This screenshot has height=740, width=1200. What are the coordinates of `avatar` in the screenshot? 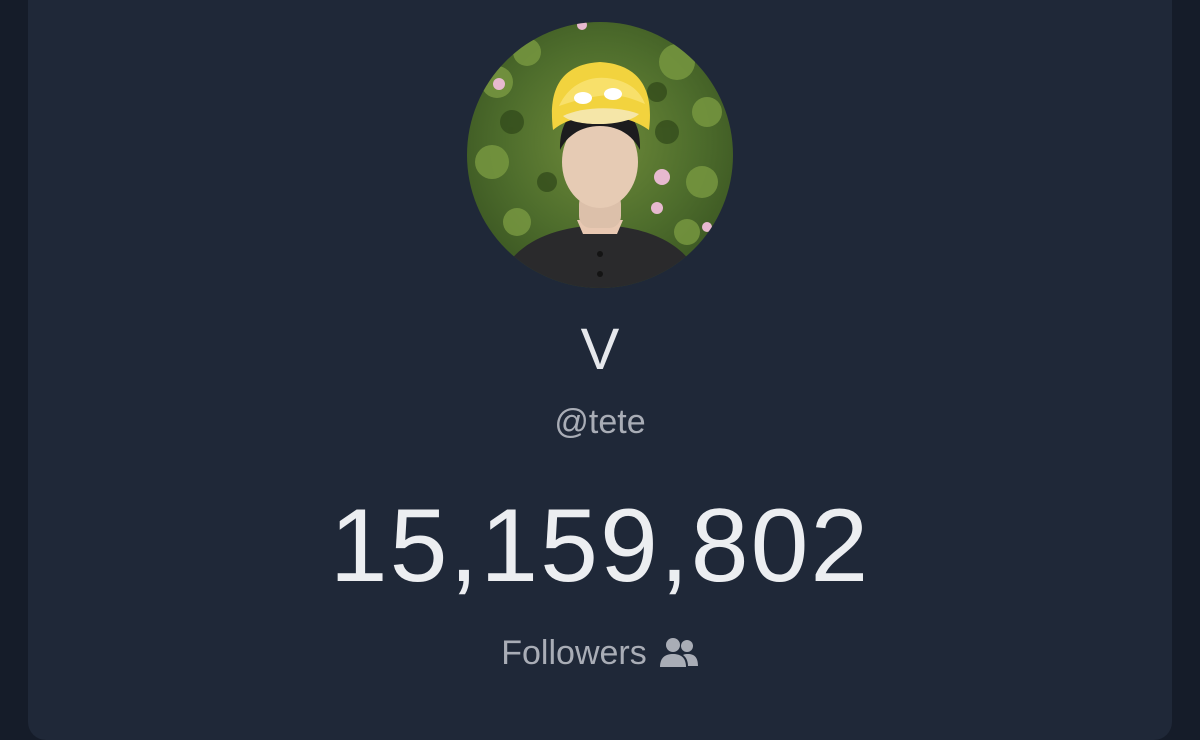 It's located at (600, 155).